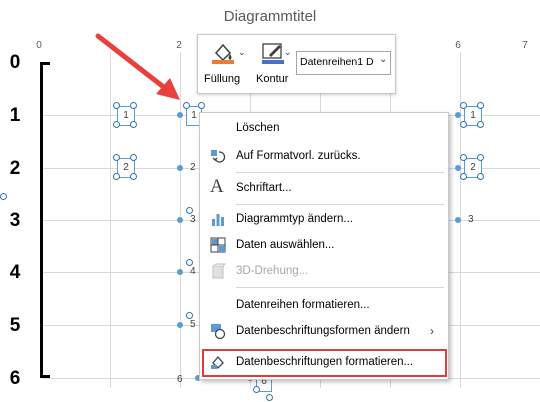 The image size is (540, 402). I want to click on menu-item-label: Löschen, so click(258, 128).